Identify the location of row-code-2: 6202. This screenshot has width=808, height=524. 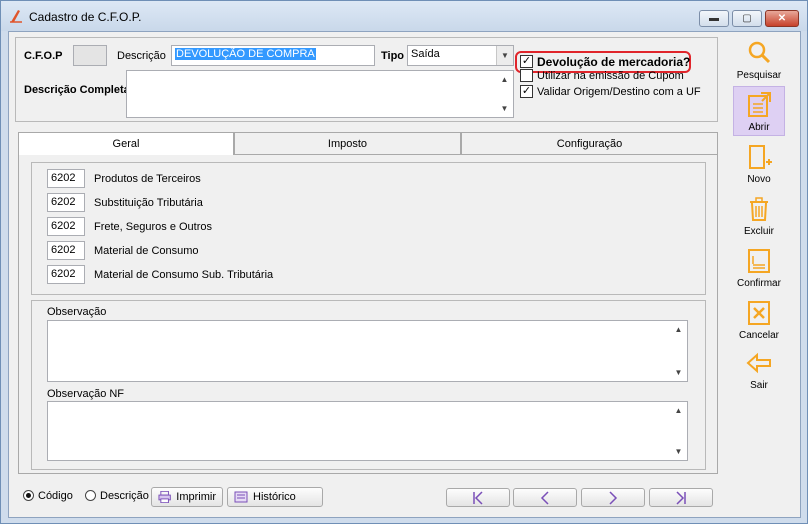
(66, 202).